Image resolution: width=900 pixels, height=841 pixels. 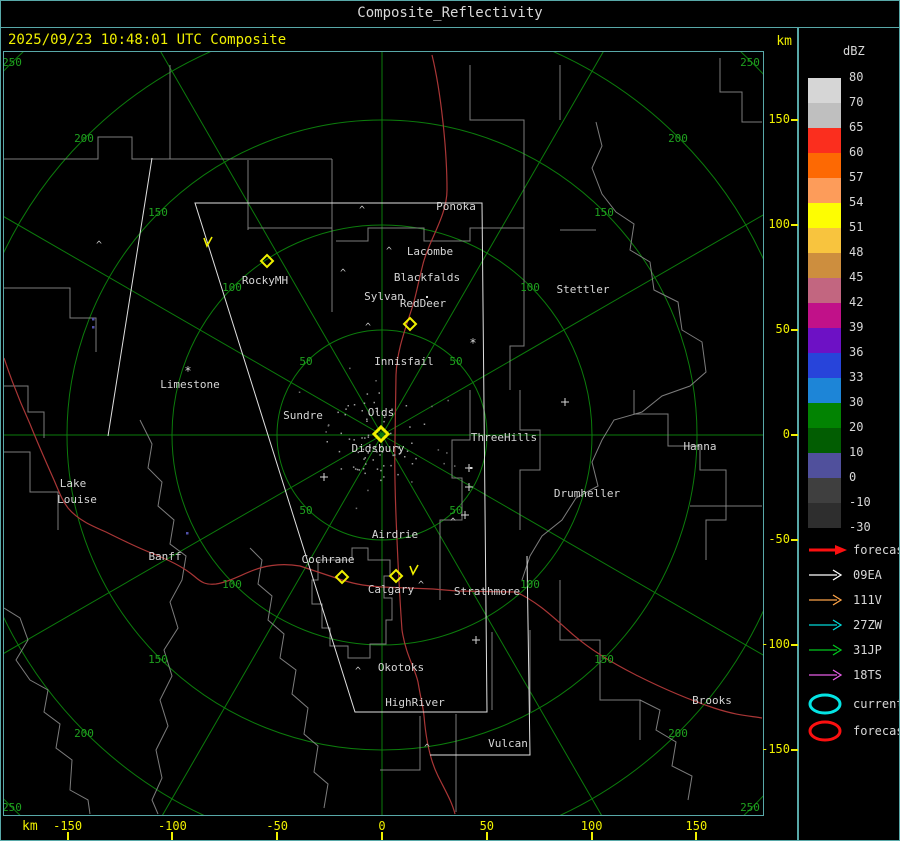 I want to click on colorbar-tick-label: 20, so click(x=856, y=427).